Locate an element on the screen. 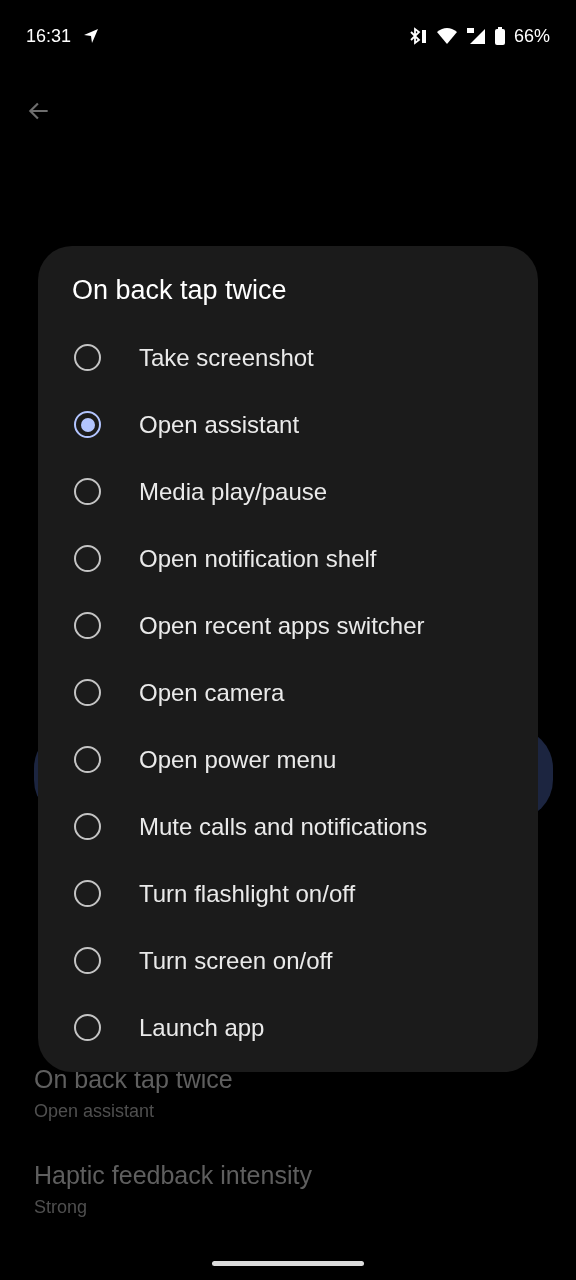  battery-percentage: 66% is located at coordinates (531, 36).